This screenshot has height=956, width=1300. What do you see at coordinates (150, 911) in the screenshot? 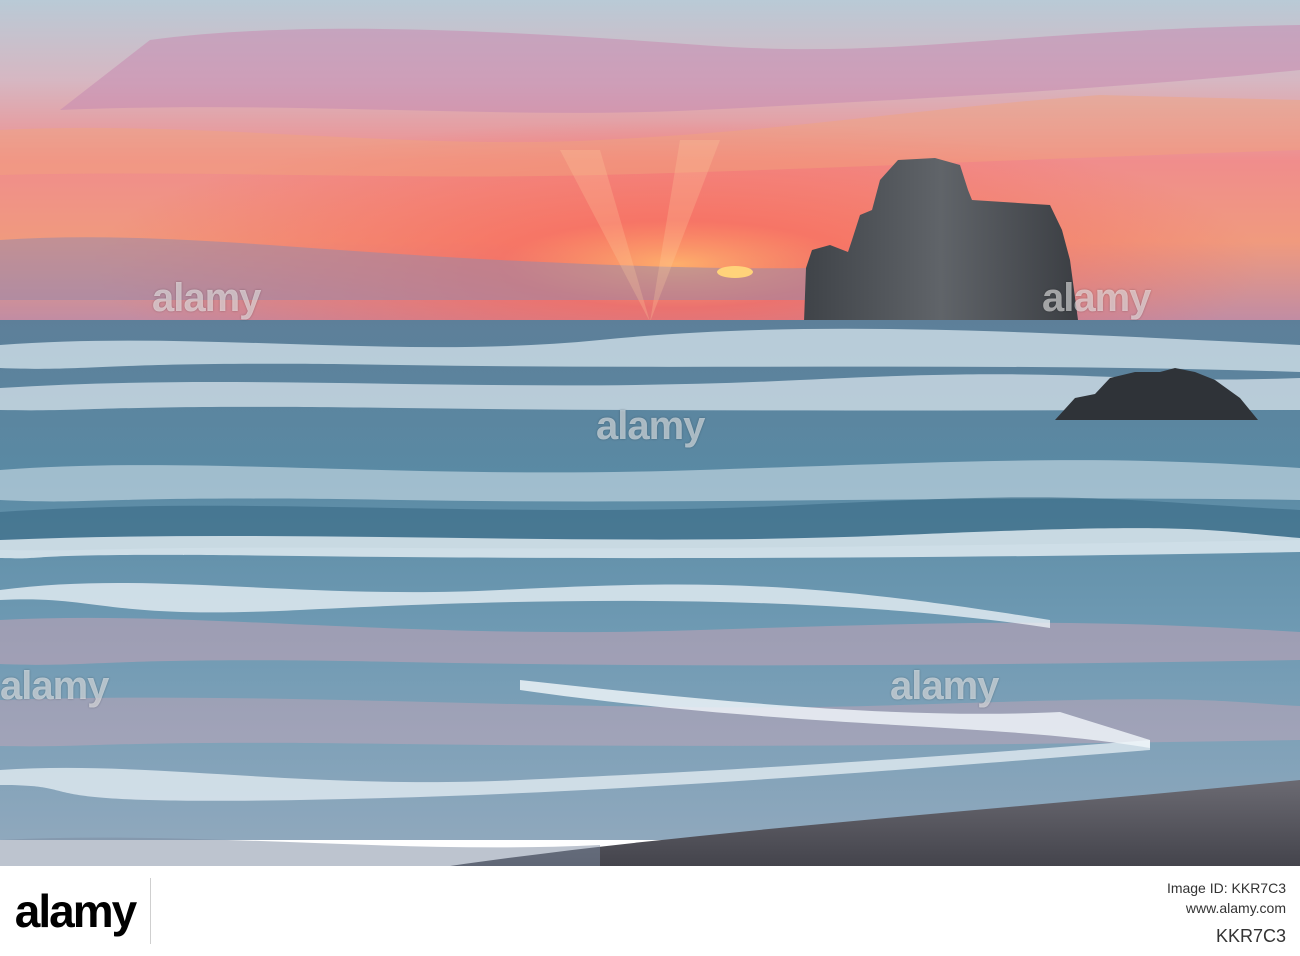
I see `footer-divider` at bounding box center [150, 911].